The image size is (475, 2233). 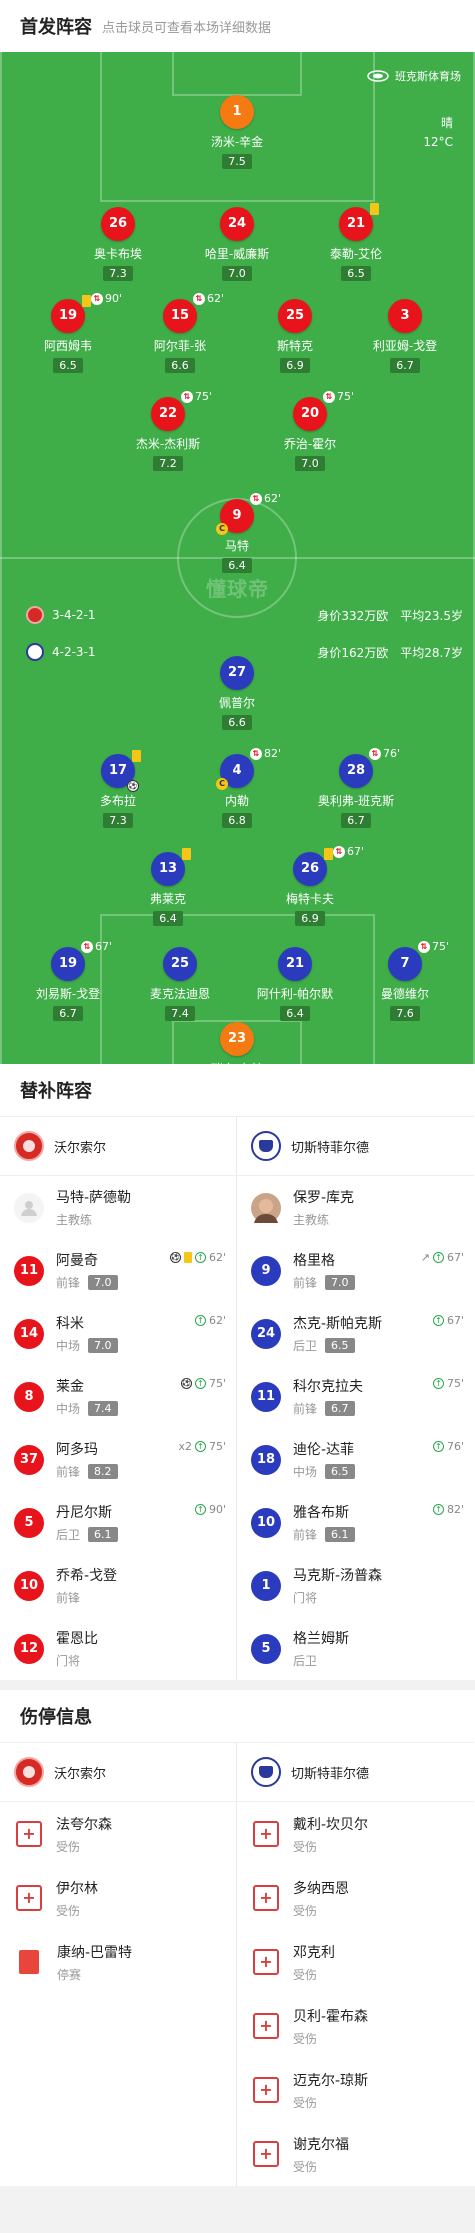 What do you see at coordinates (236, 801) in the screenshot?
I see `player-name: 内勒` at bounding box center [236, 801].